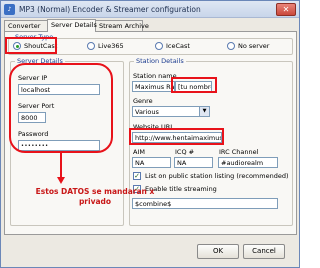 The height and width of the screenshot is (268, 320). Describe the element at coordinates (160, 61) in the screenshot. I see `station-details-label: Station Details` at that location.